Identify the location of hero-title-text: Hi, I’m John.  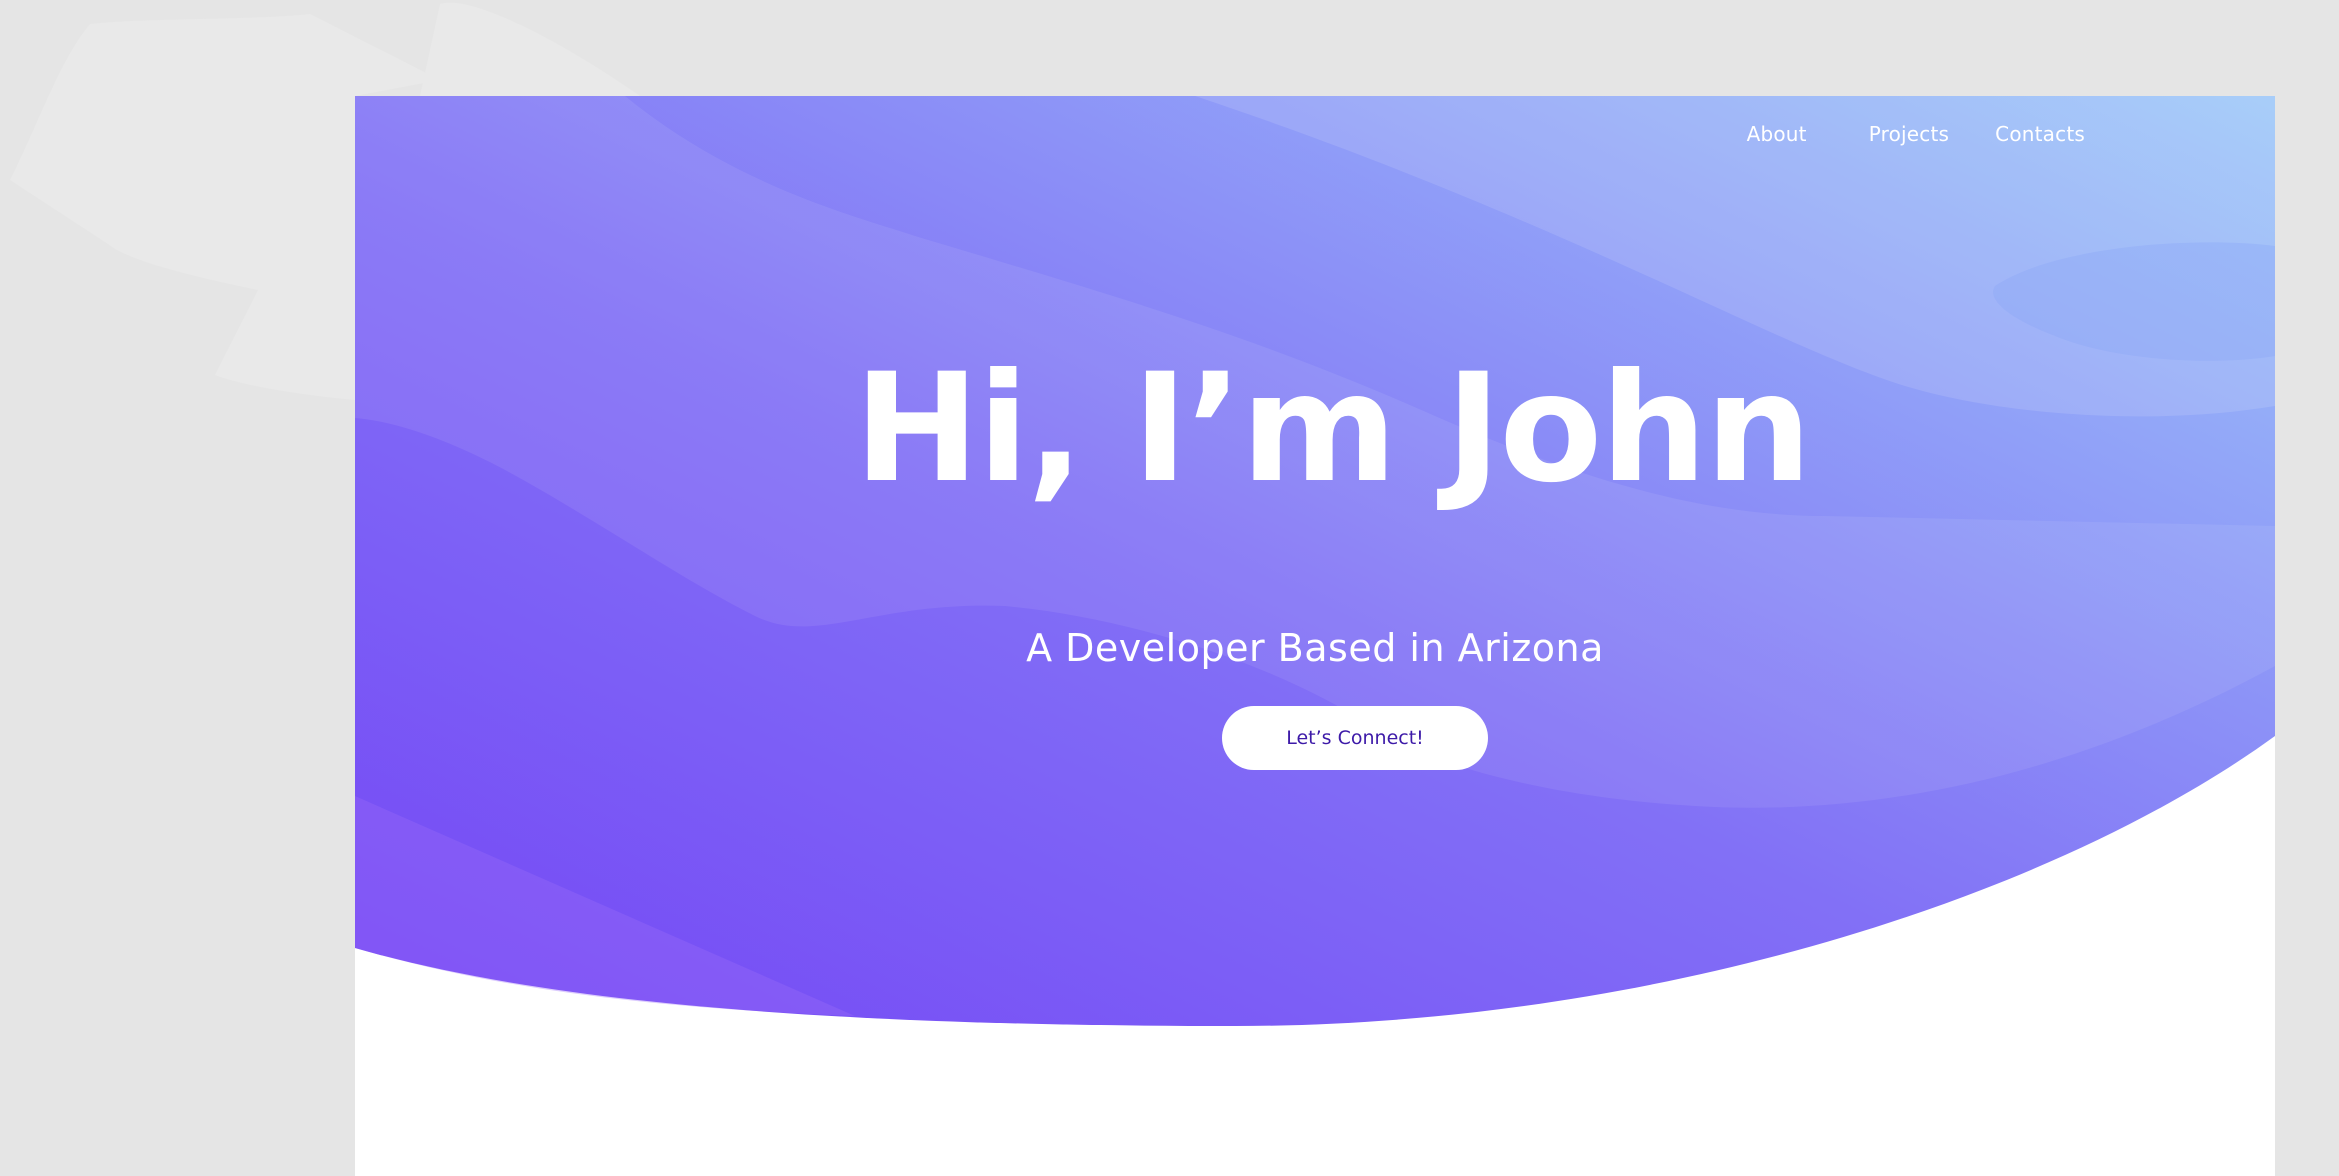
(1333, 429).